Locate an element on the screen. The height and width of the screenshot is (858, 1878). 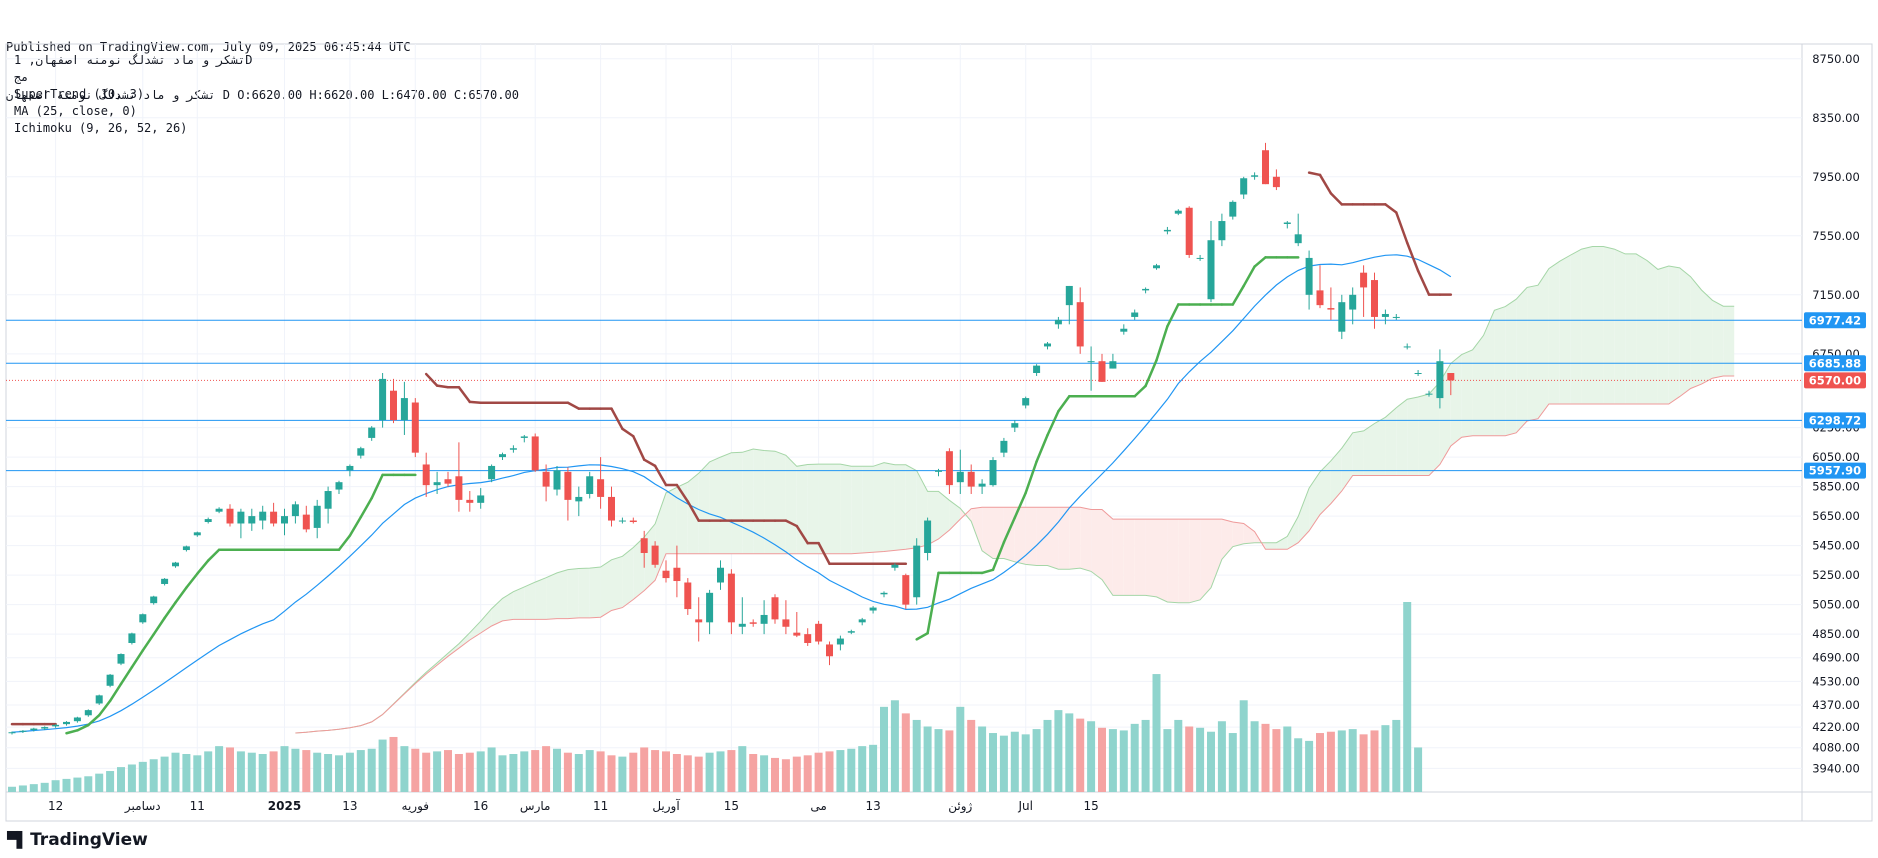
time-tick-label: ژوئن is located at coordinates (960, 806).